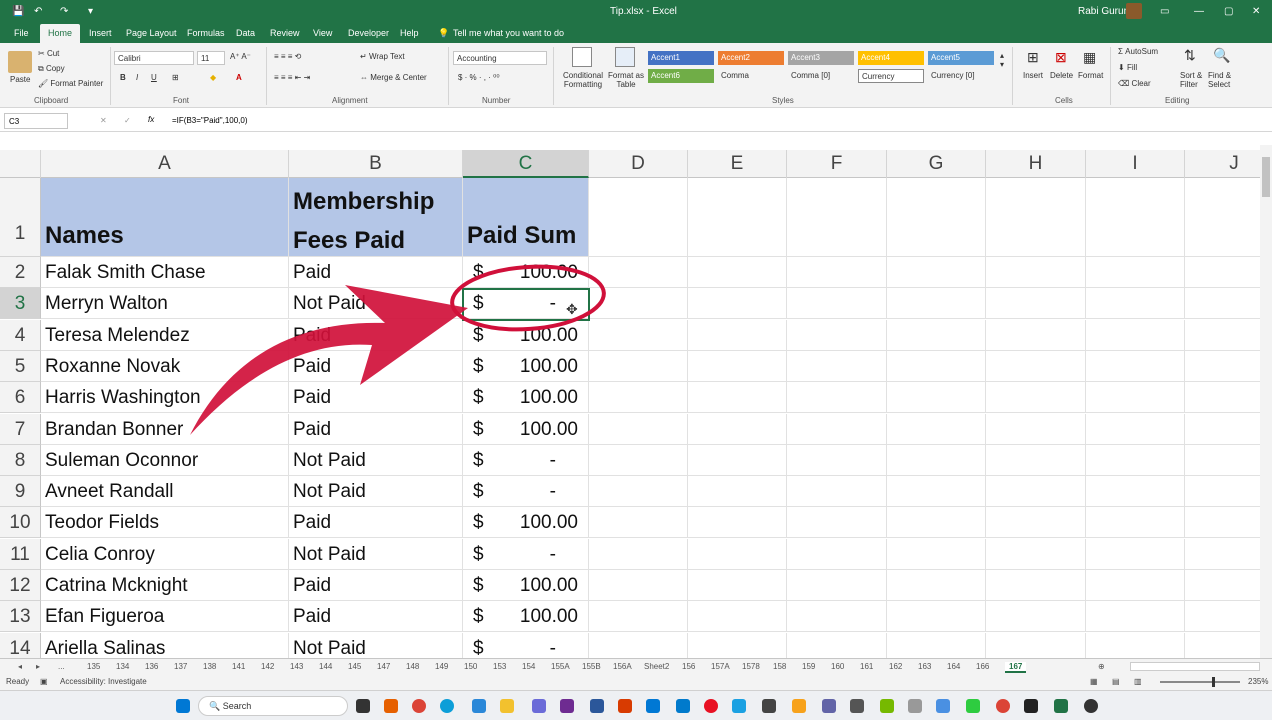 The width and height of the screenshot is (1272, 720). I want to click on sheet-tab: 156, so click(688, 666).